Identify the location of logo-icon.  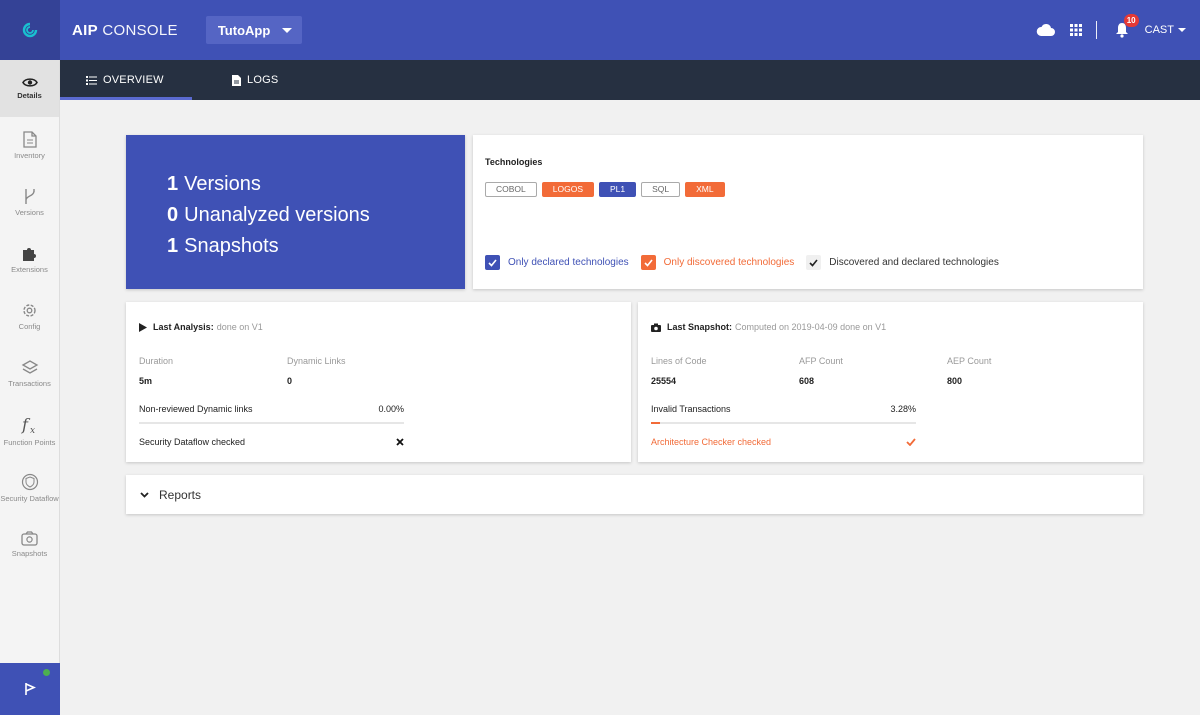
(30, 30).